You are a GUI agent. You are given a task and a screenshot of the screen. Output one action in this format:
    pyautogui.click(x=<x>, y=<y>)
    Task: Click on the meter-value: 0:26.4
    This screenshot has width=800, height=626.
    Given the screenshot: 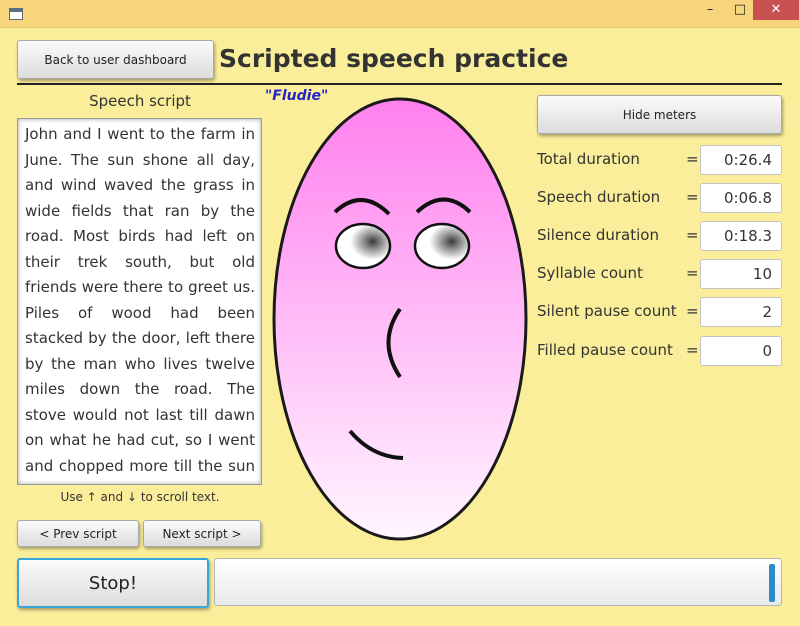 What is the action you would take?
    pyautogui.click(x=741, y=160)
    